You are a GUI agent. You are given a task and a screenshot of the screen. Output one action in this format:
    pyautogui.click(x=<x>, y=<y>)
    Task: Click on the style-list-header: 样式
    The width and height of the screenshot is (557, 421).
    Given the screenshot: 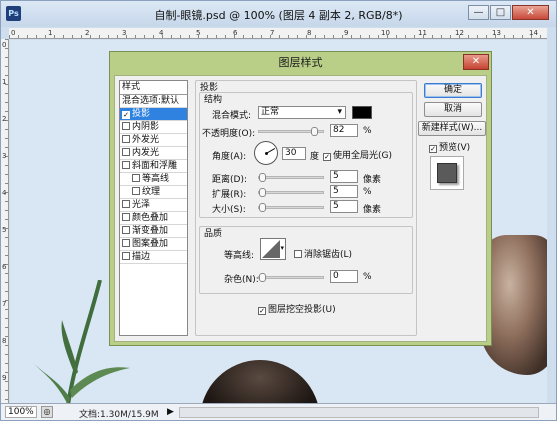 What is the action you would take?
    pyautogui.click(x=153, y=88)
    